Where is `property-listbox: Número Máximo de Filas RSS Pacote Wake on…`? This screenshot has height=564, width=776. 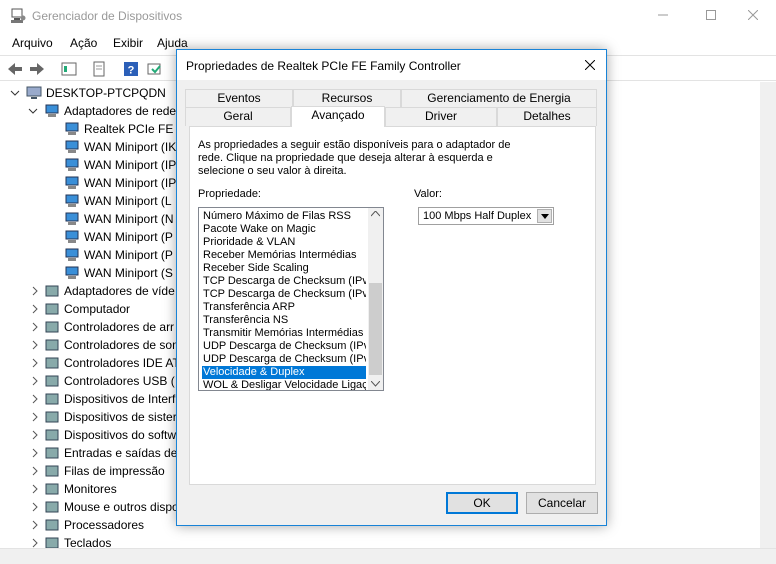 property-listbox: Número Máximo de Filas RSS Pacote Wake on… is located at coordinates (291, 299).